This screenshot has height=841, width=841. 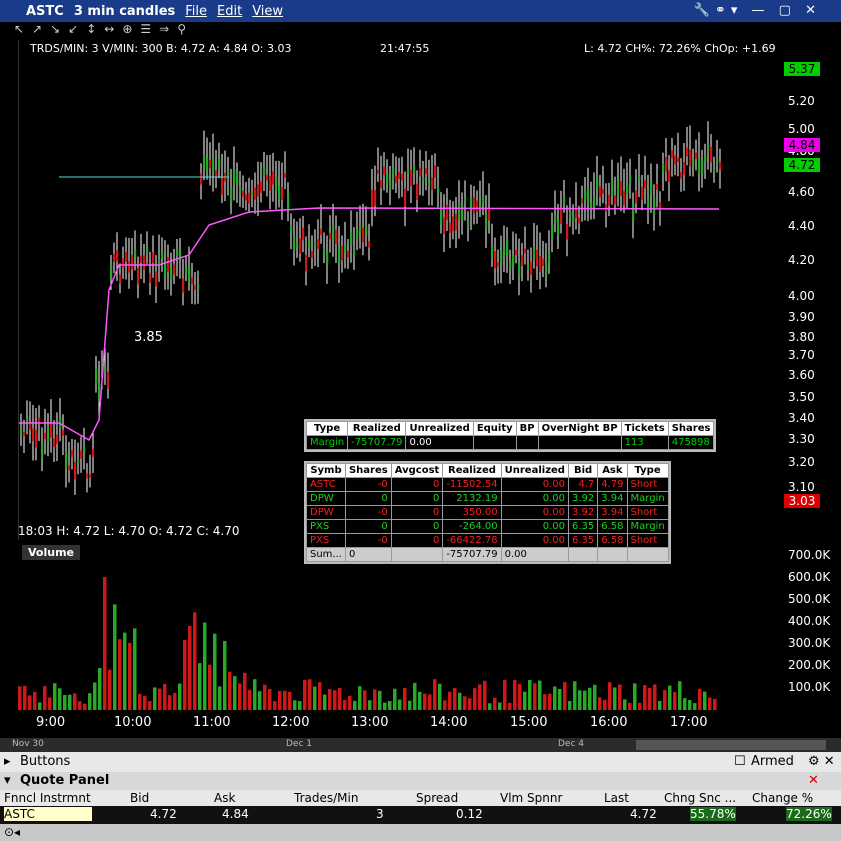 I want to click on position-cell: 6.58, so click(x=612, y=526).